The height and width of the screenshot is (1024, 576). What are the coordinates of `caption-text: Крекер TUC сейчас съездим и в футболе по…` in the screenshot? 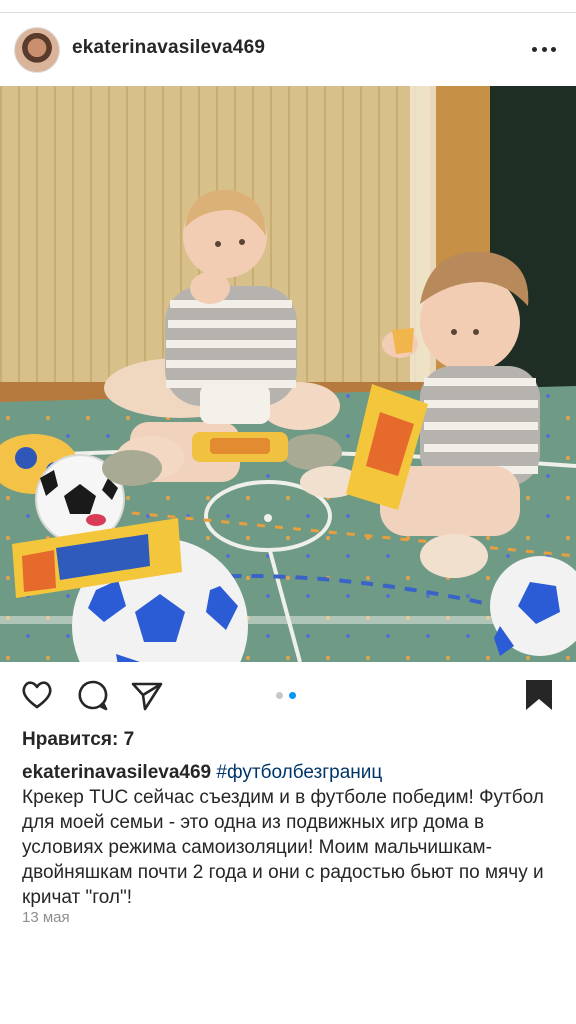 It's located at (283, 847).